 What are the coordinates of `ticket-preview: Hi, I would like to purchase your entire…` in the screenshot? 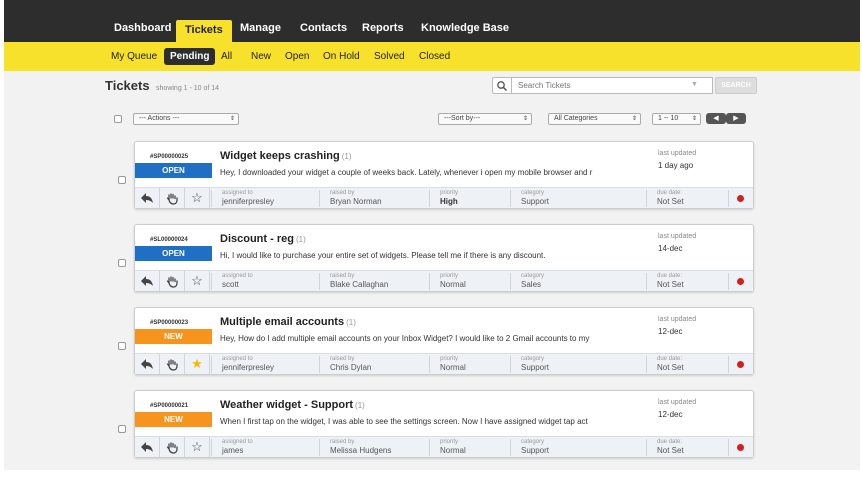 It's located at (383, 255).